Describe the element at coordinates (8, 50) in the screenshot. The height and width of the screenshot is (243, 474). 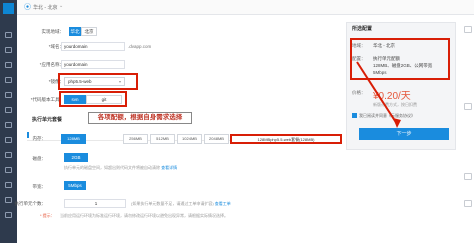
I see `app-icon` at that location.